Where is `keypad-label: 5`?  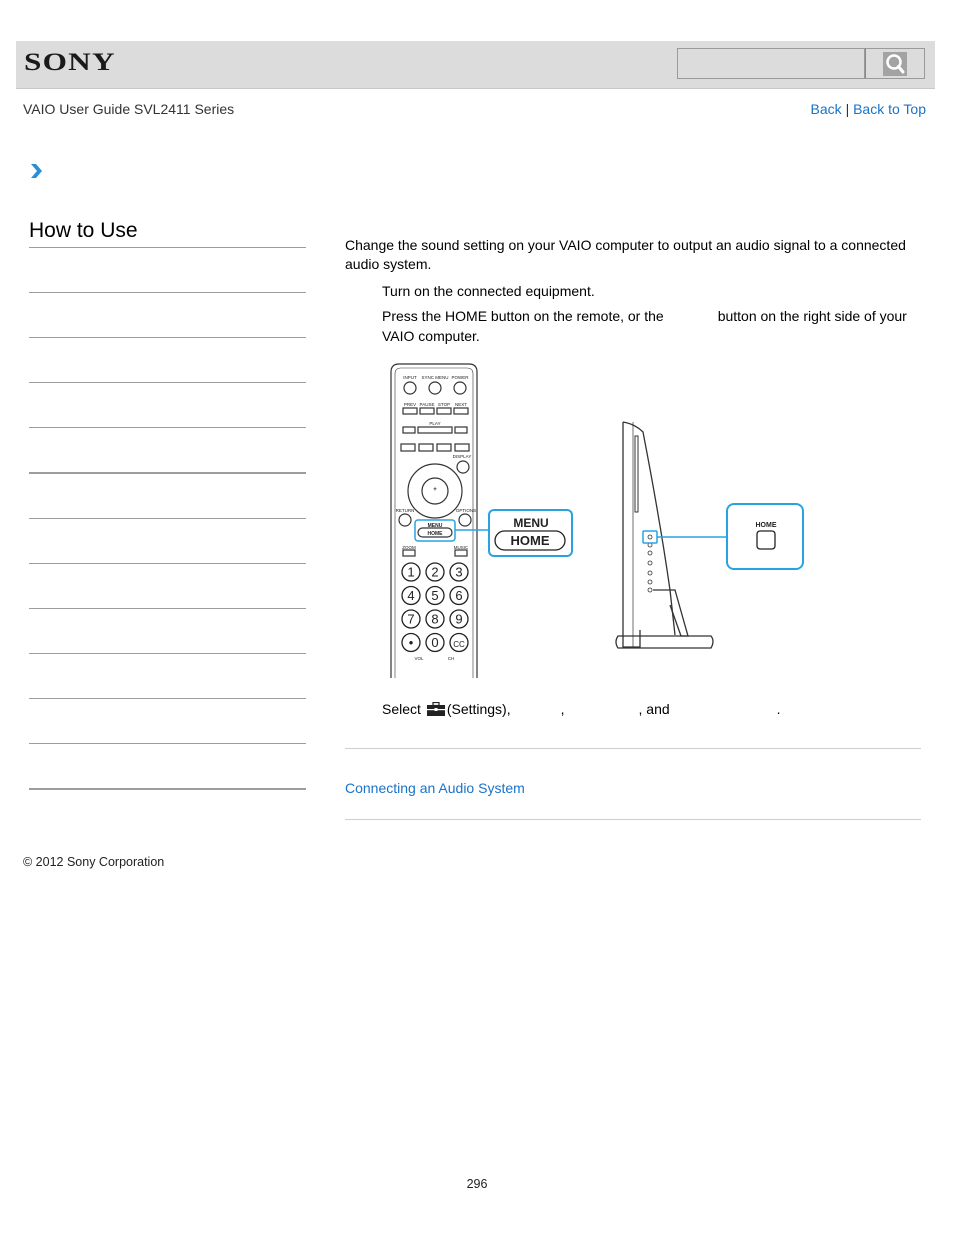 keypad-label: 5 is located at coordinates (434, 595).